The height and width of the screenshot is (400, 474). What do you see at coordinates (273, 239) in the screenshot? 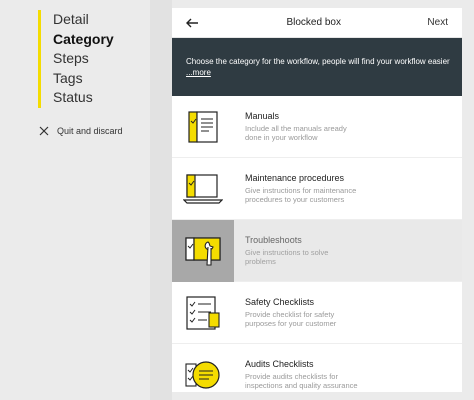
I see `category-name: Troubleshoots` at bounding box center [273, 239].